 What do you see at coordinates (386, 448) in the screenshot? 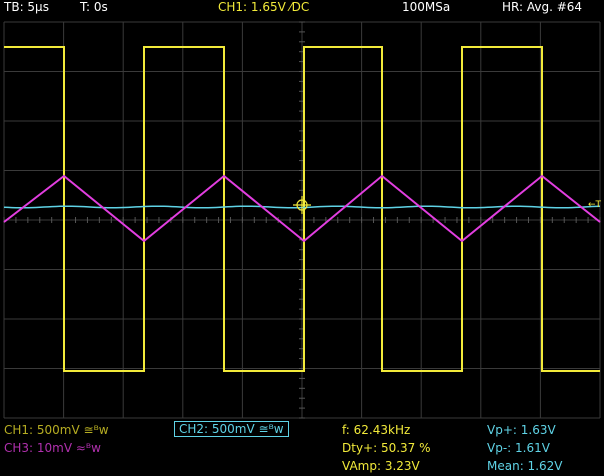
I see `measurement-duty: Dty+: 50.37 %` at bounding box center [386, 448].